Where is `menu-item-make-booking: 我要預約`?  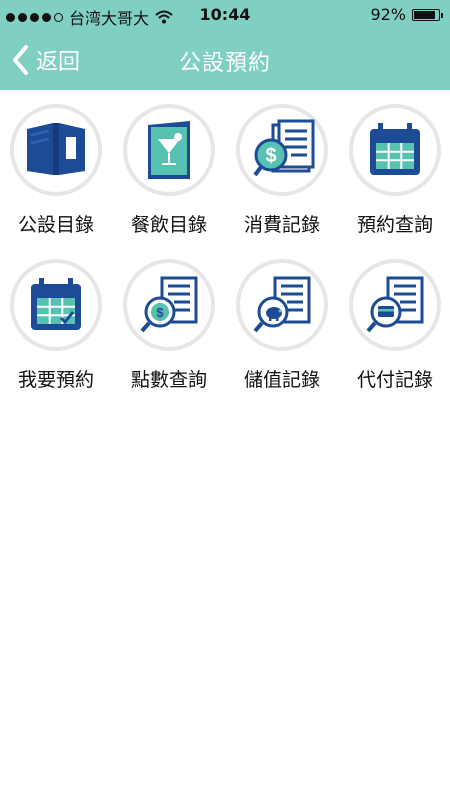 menu-item-make-booking: 我要預約 is located at coordinates (56, 325).